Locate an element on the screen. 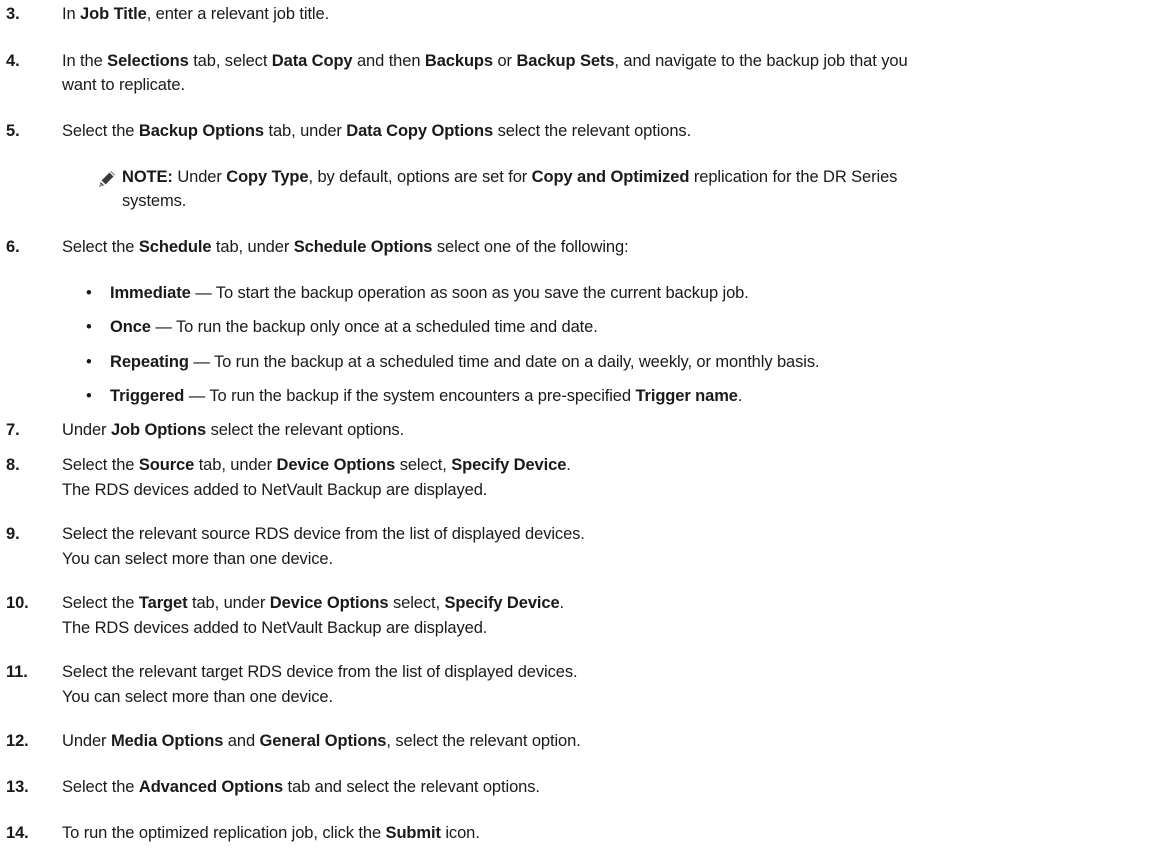  step-number: 12. is located at coordinates (17, 741).